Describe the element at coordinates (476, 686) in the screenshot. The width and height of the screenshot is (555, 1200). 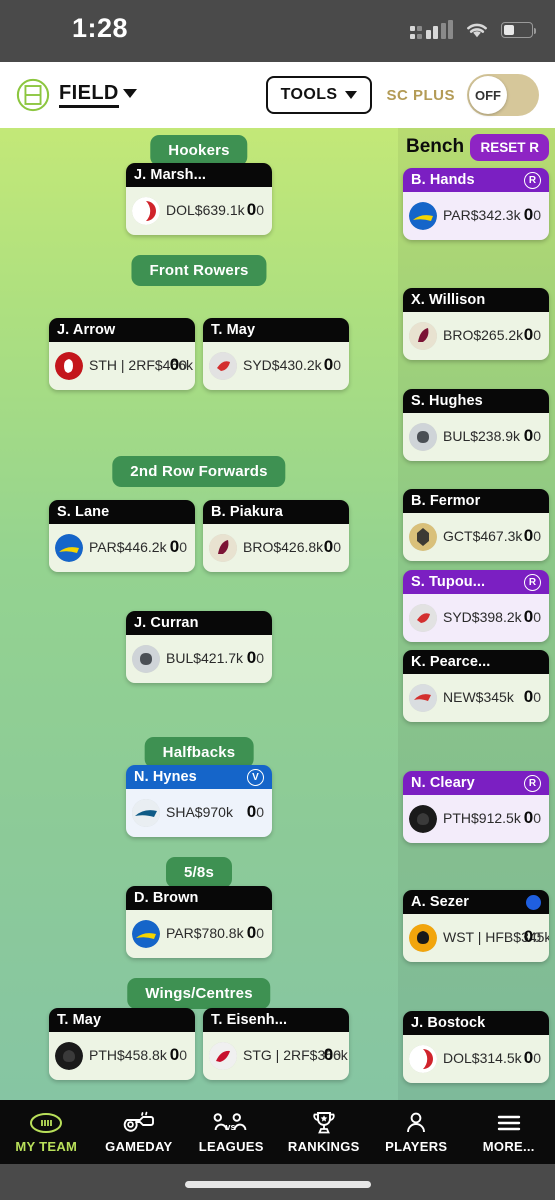
I see `player-card: K. Pearce... NEW$345k 00` at that location.